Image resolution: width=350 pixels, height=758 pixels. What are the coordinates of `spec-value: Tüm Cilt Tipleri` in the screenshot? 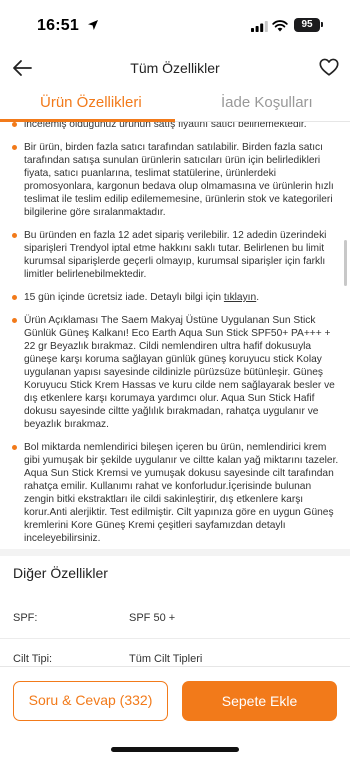 It's located at (166, 659).